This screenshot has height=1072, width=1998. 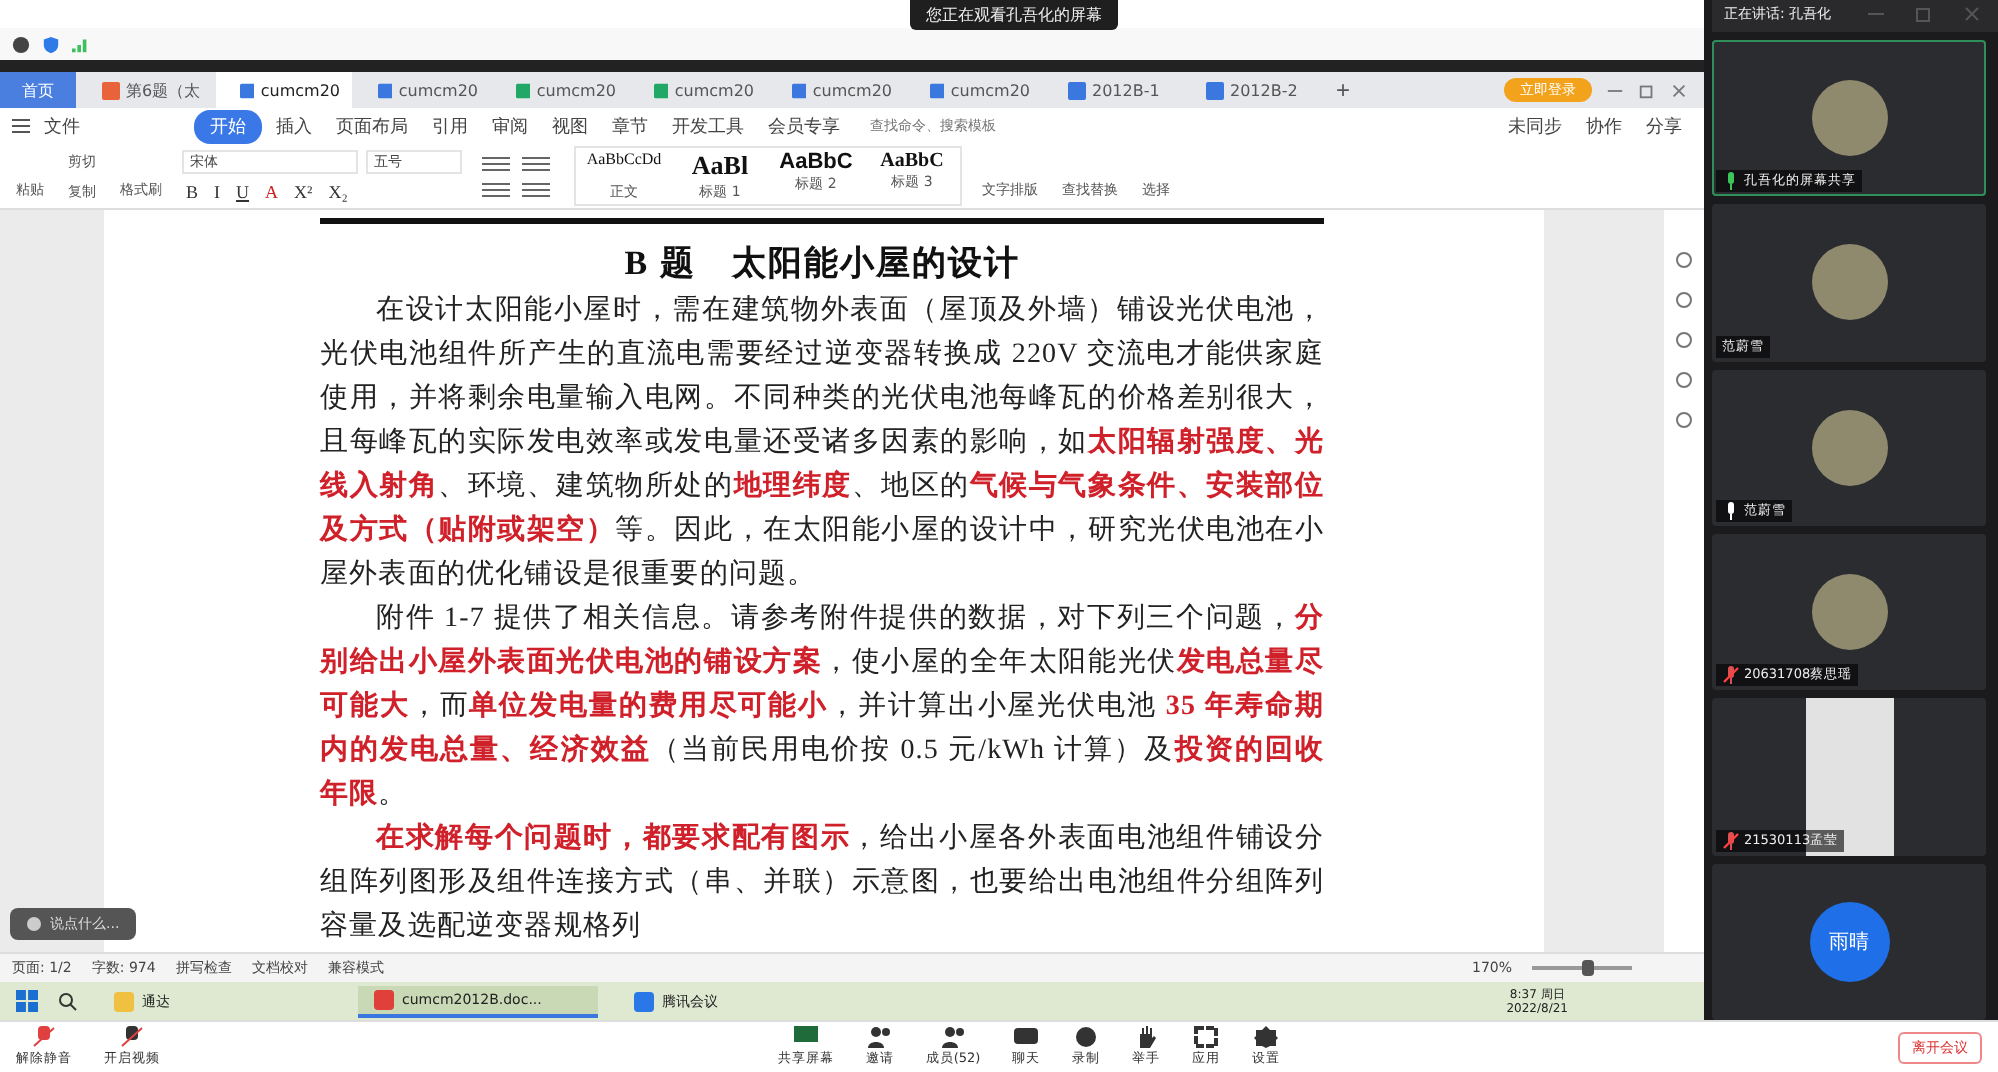 What do you see at coordinates (294, 126) in the screenshot?
I see `menu-tab: 插入` at bounding box center [294, 126].